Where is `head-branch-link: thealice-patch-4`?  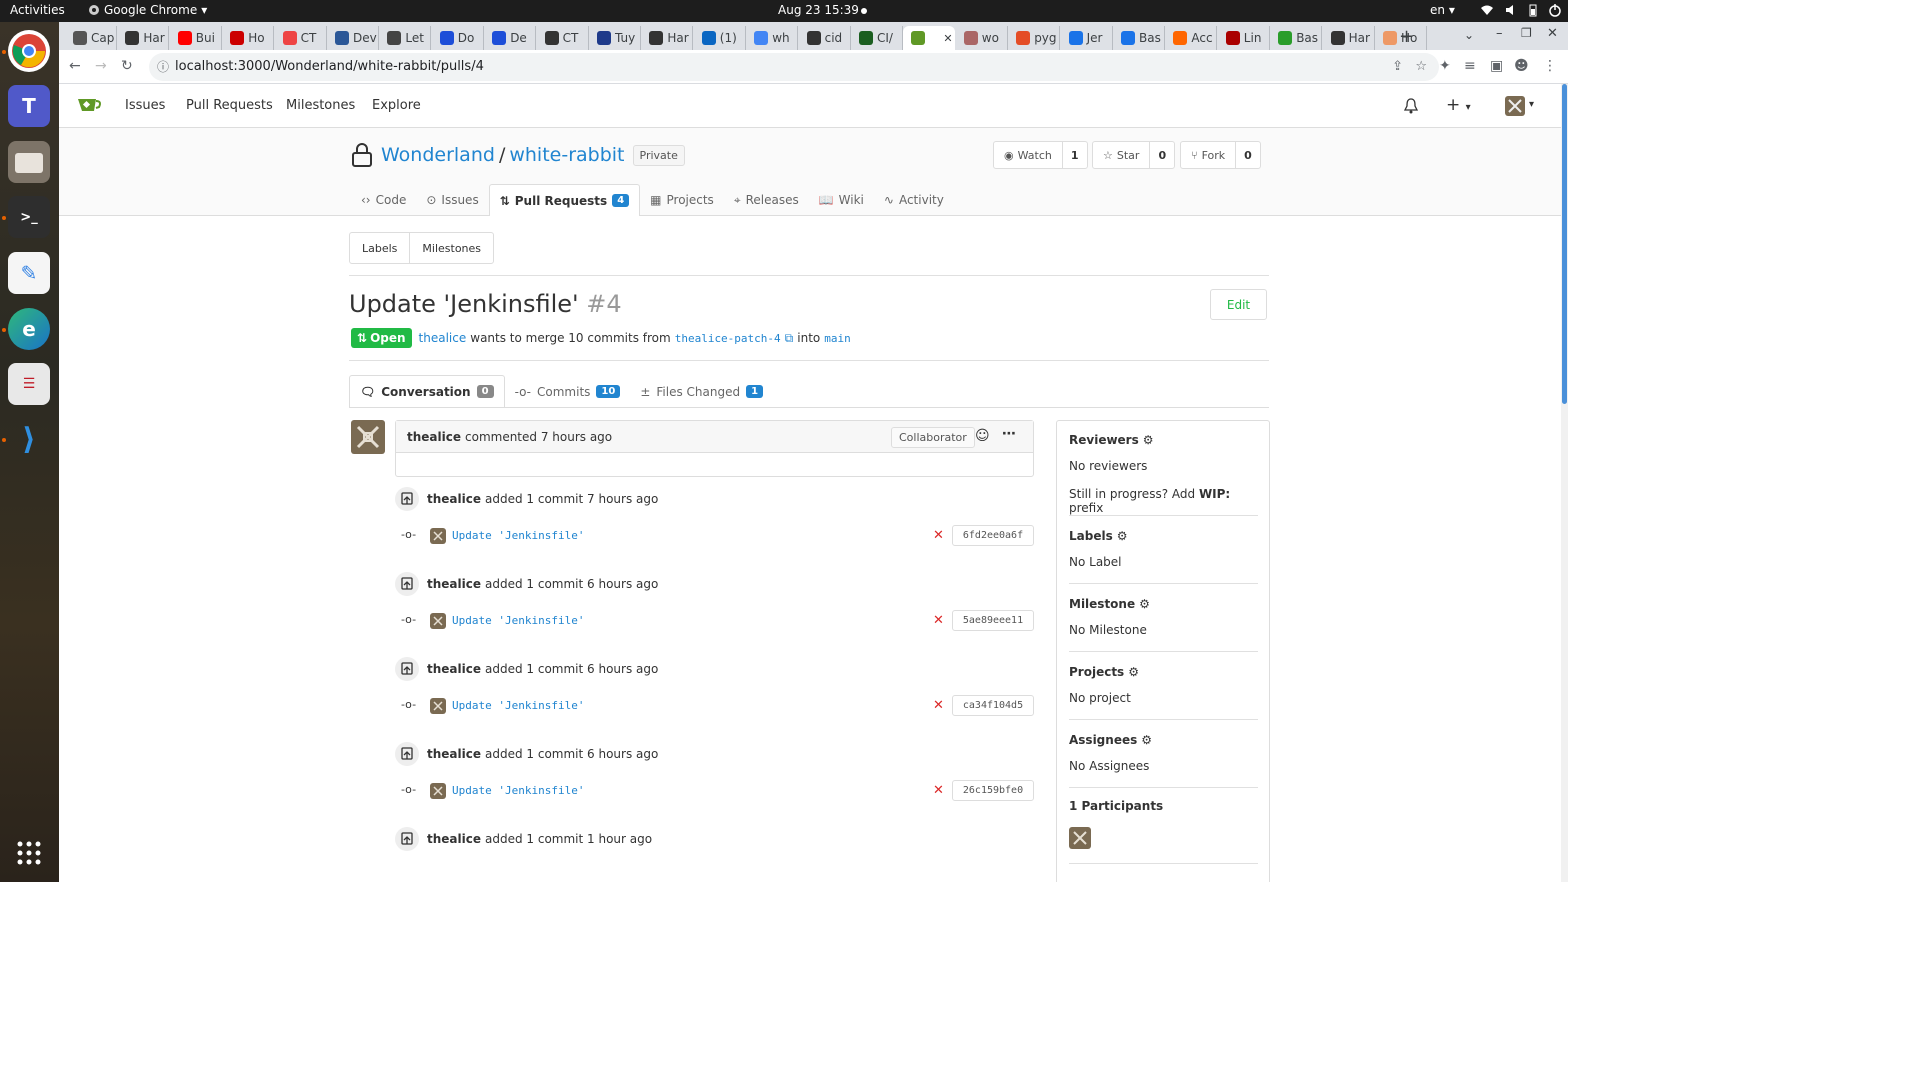
head-branch-link: thealice-patch-4 is located at coordinates (728, 338).